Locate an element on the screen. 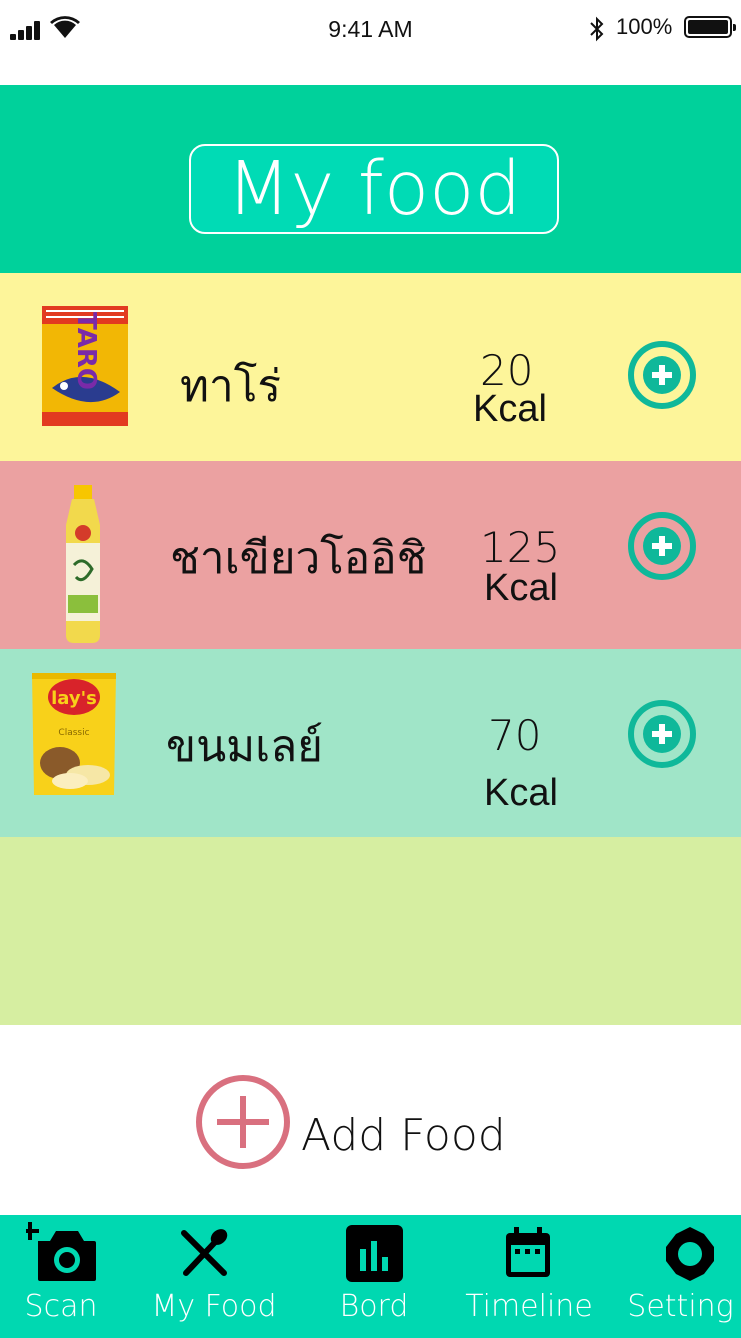 Image resolution: width=741 pixels, height=1338 pixels. tab-label: Setting is located at coordinates (680, 1306).